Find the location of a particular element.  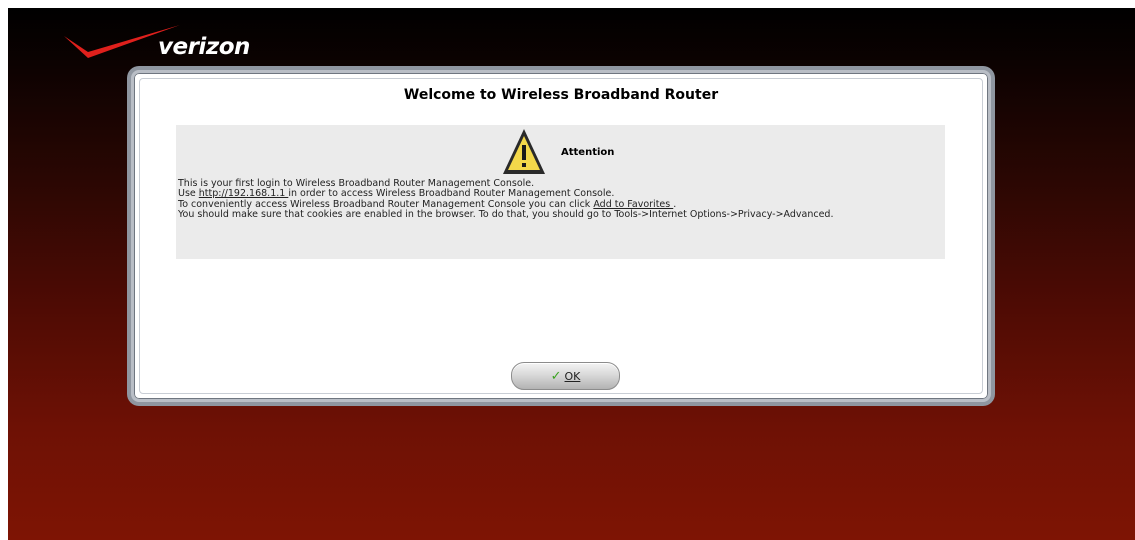

checkmark-icon: ✓ is located at coordinates (556, 376).